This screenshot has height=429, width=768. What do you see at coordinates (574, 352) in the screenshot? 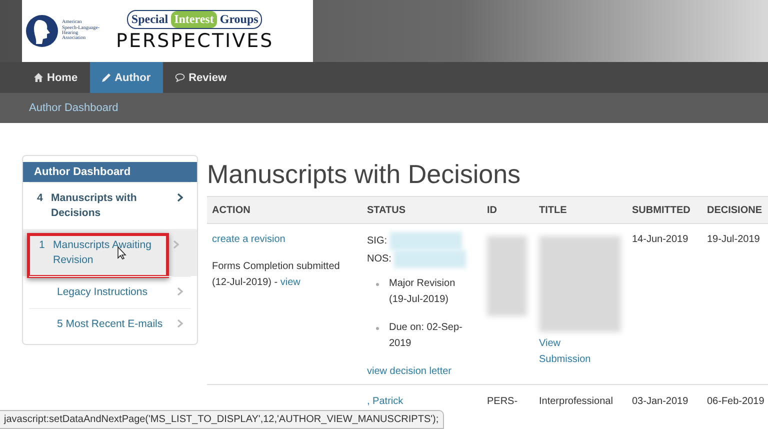
I see `view-submission-link: View Submission` at bounding box center [574, 352].